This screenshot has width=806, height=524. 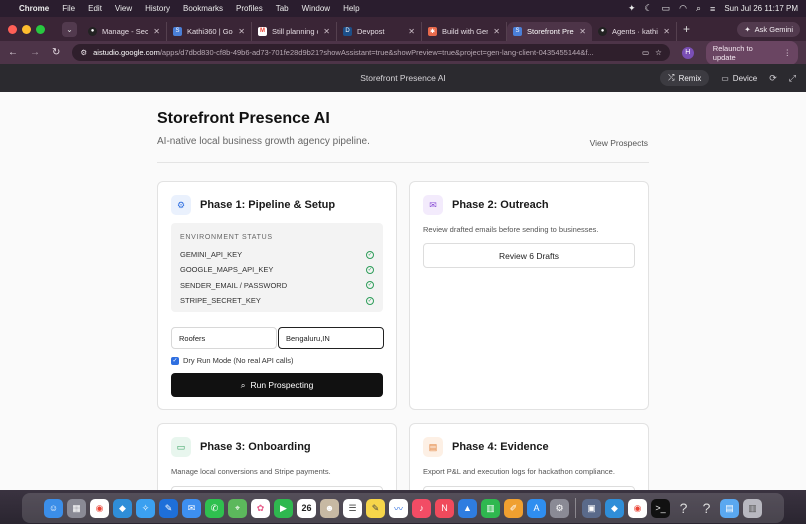 What do you see at coordinates (712, 9) in the screenshot?
I see `control-center-icon: ≡` at bounding box center [712, 9].